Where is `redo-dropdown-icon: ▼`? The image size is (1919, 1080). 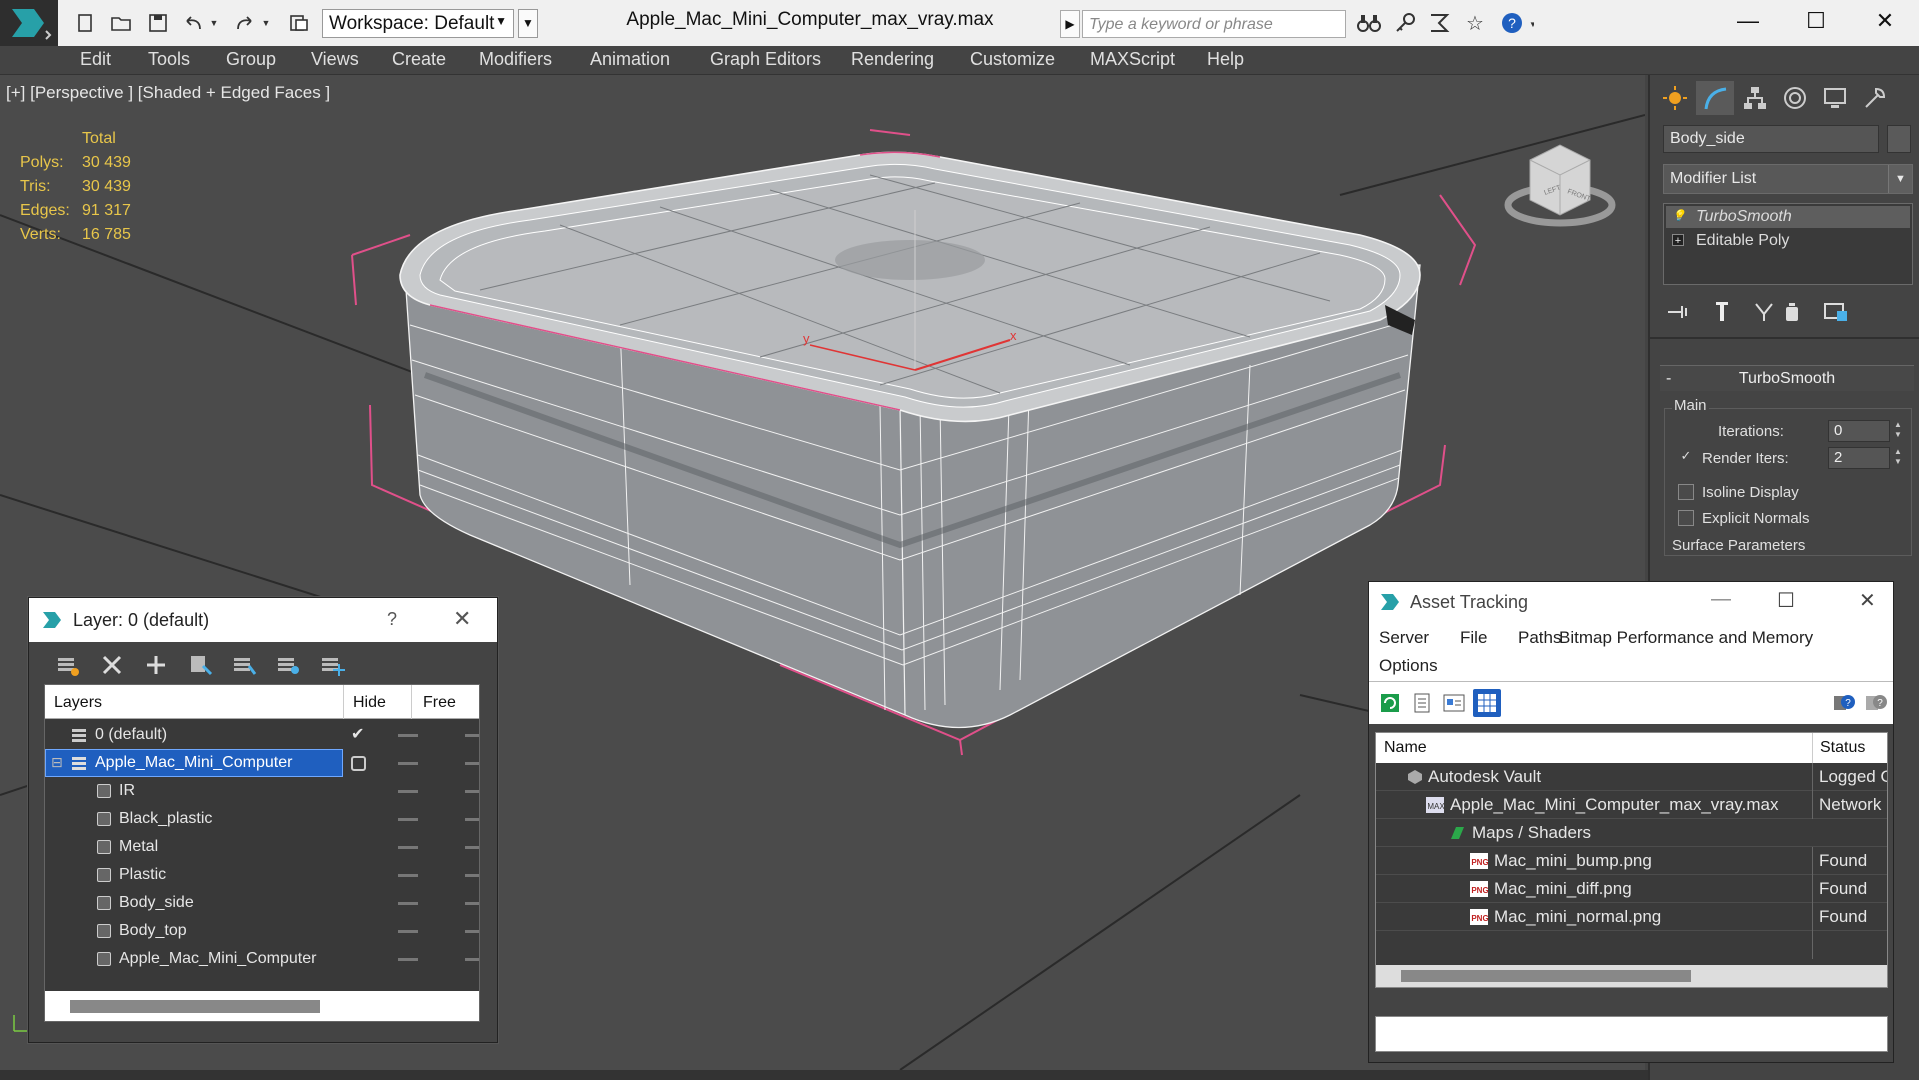 redo-dropdown-icon: ▼ is located at coordinates (266, 23).